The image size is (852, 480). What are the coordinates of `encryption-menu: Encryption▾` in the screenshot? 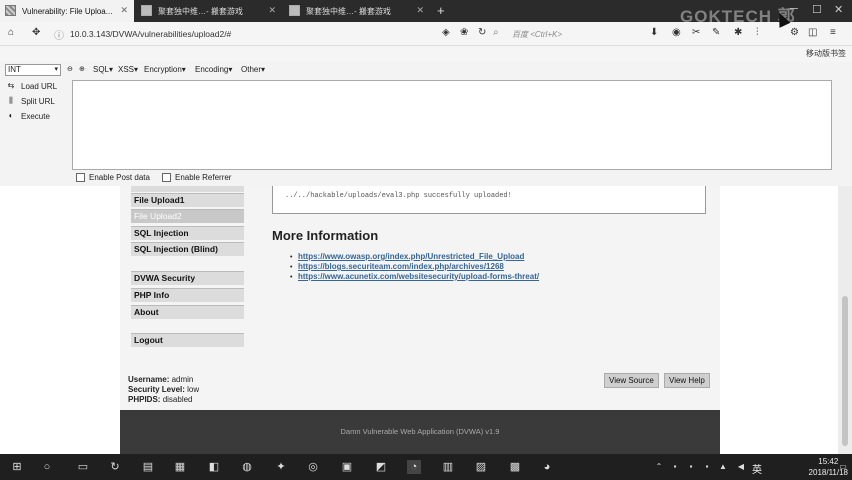 It's located at (165, 69).